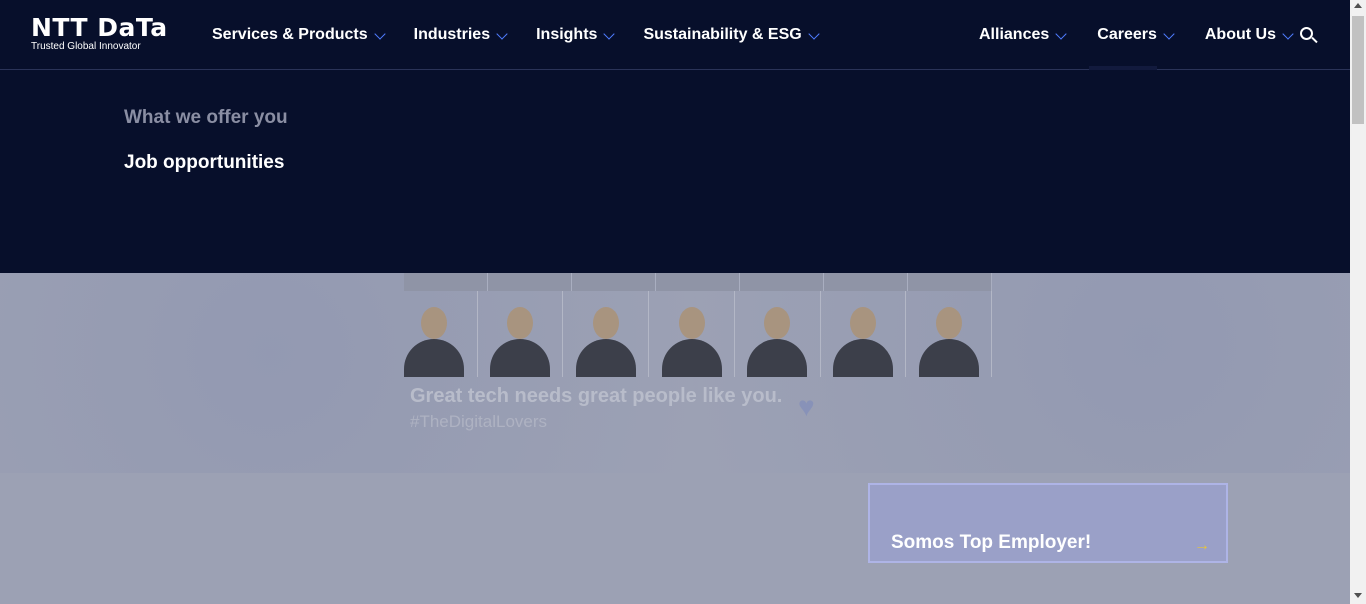 The height and width of the screenshot is (604, 1366). Describe the element at coordinates (1014, 34) in the screenshot. I see `nav-label: Alliances` at that location.